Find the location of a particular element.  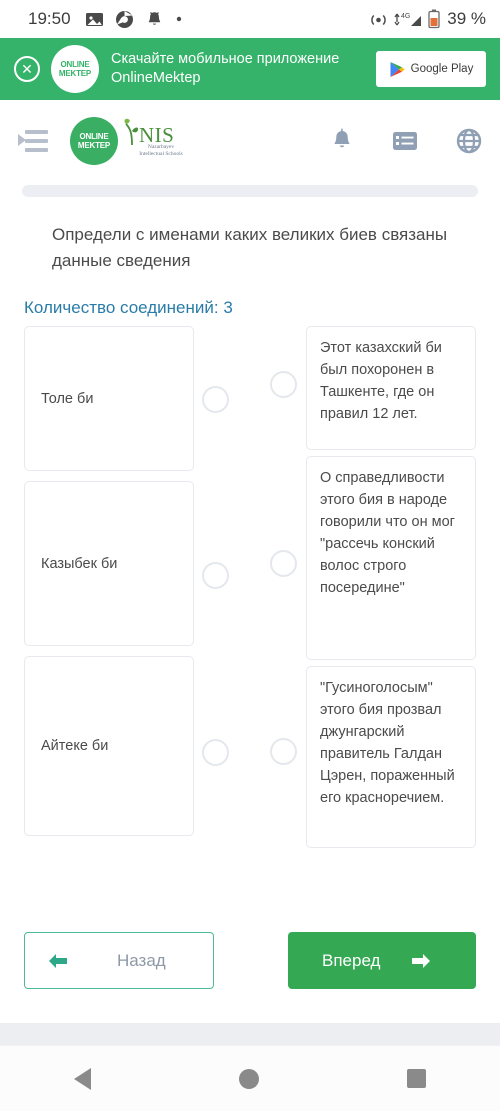

nis-logo-subtitle: Nazarbayev Intellectual Schools is located at coordinates (161, 150).